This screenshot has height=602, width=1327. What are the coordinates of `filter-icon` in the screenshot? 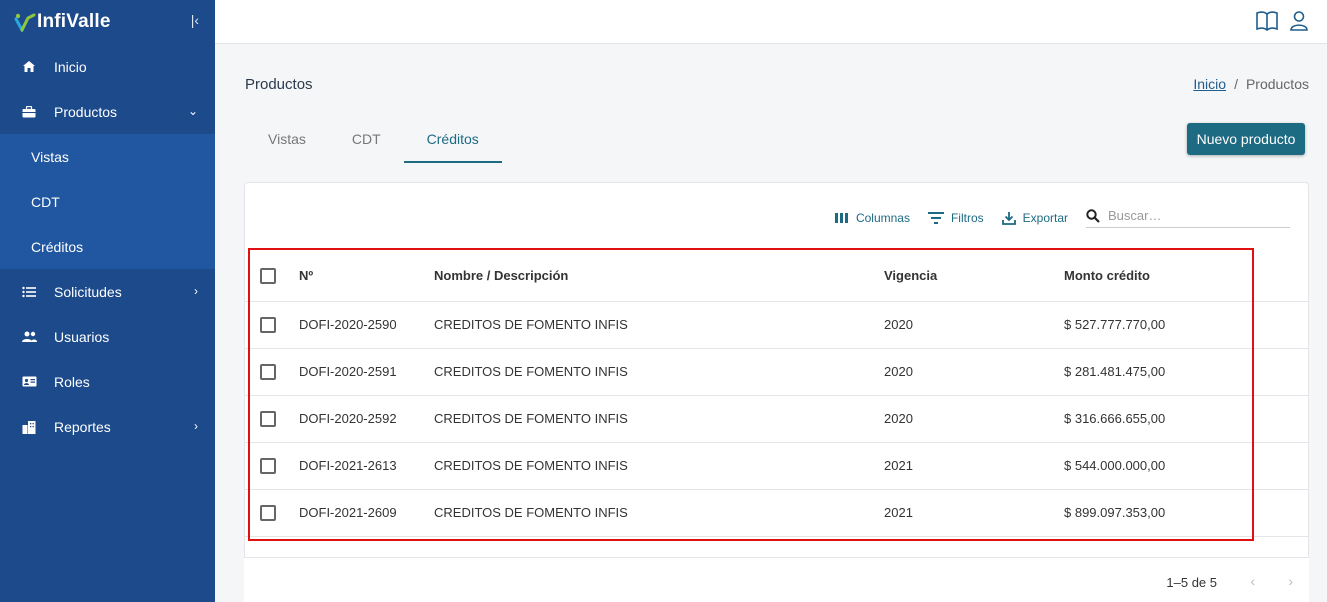 It's located at (935, 218).